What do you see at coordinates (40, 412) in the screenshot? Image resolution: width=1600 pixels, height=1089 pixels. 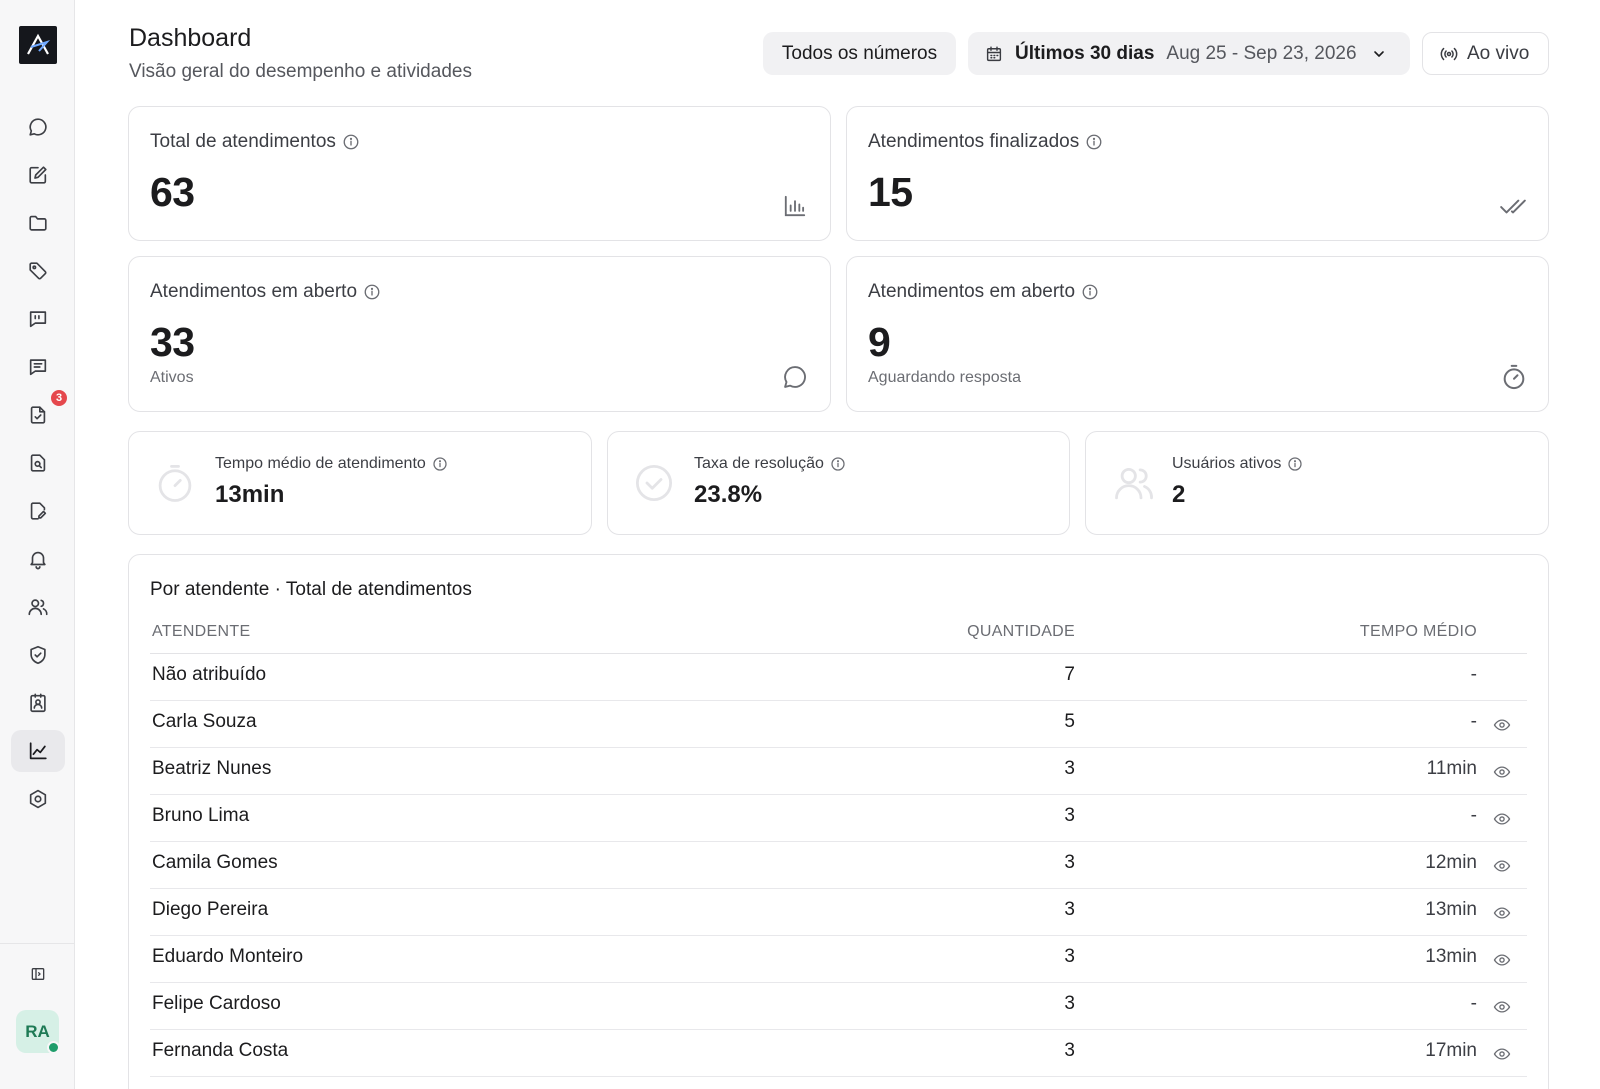 I see `nav-tasks: 3` at bounding box center [40, 412].